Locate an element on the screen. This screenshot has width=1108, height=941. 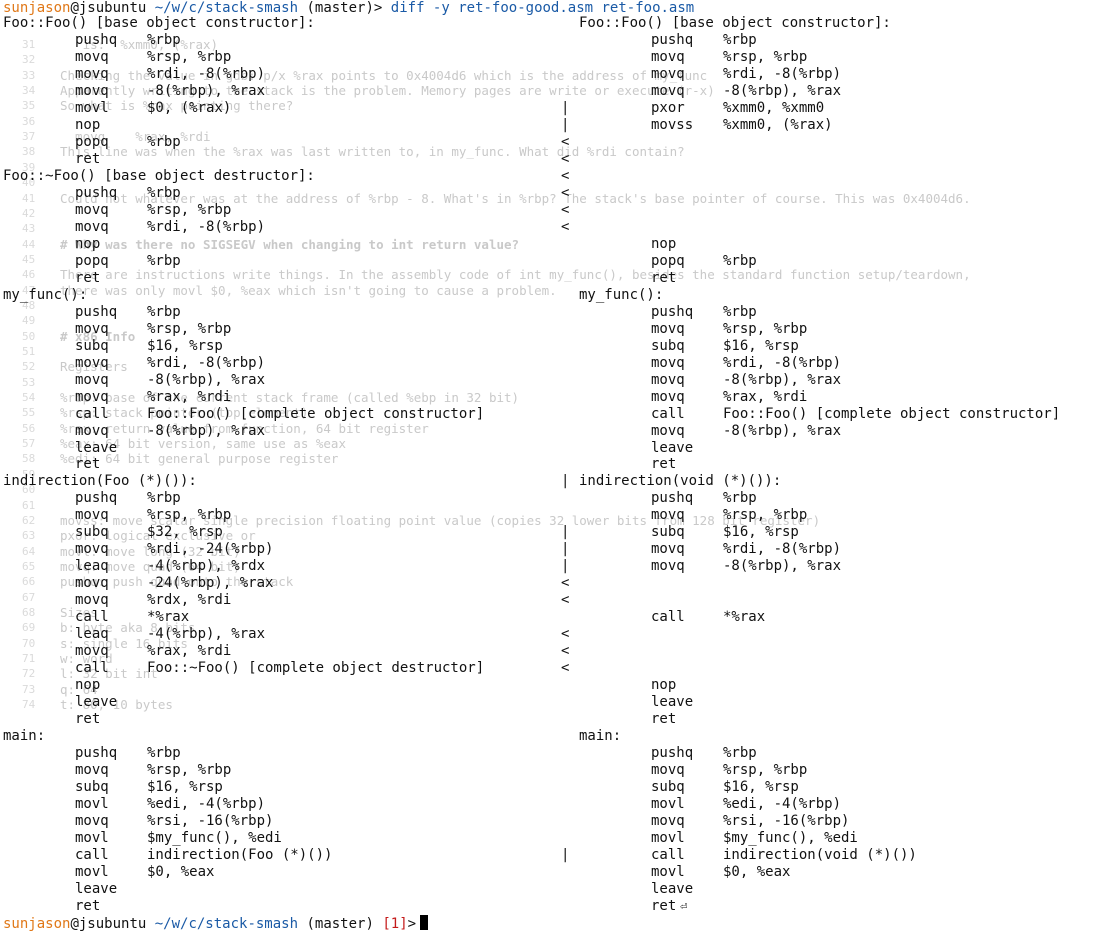
exit-status: [1] is located at coordinates (395, 924).